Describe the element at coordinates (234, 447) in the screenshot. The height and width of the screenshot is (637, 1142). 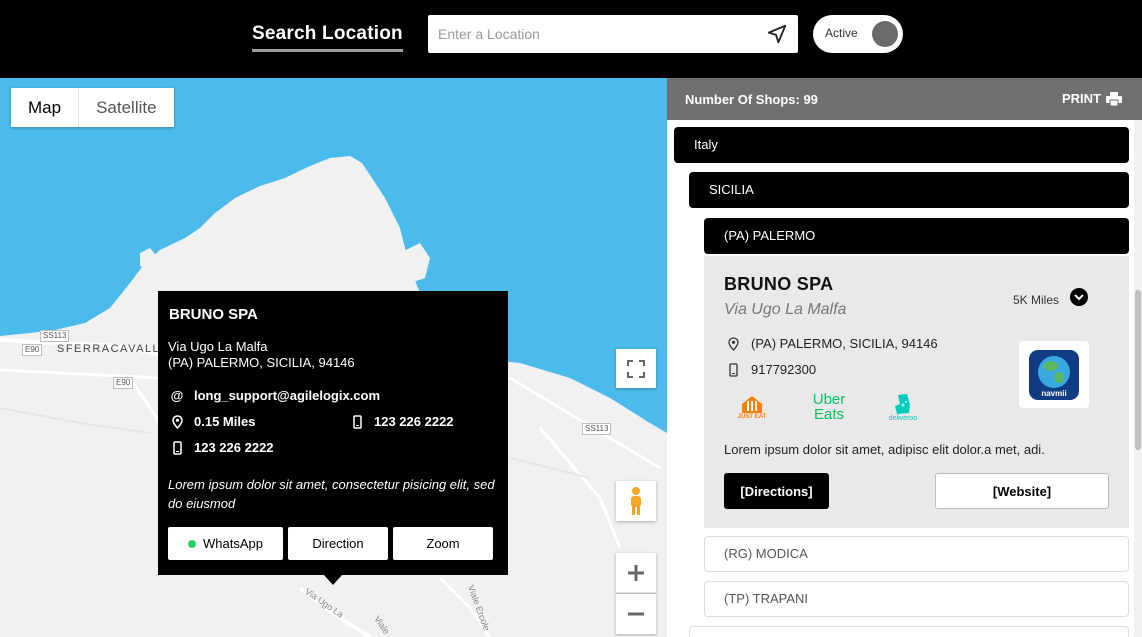
I see `infowindow-phone2: 123 226 2222` at that location.